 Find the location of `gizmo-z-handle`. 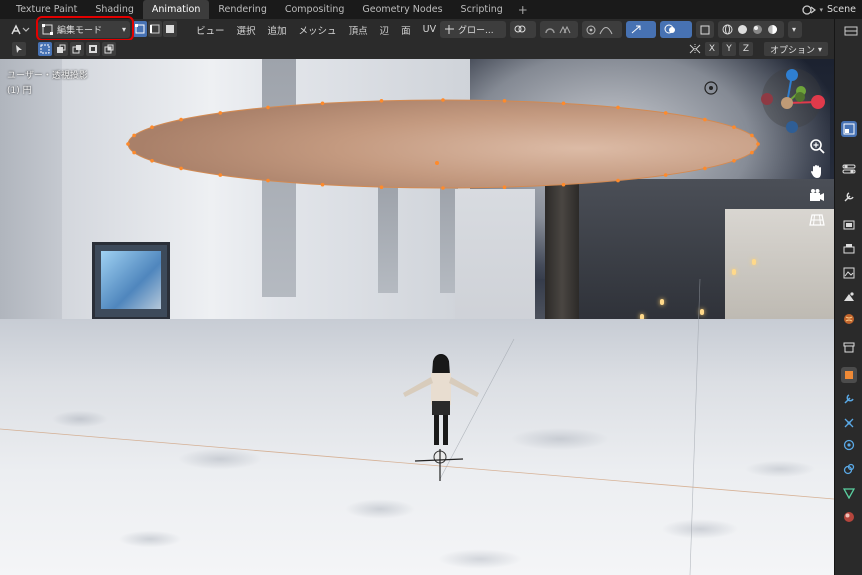

gizmo-z-handle is located at coordinates (792, 75).